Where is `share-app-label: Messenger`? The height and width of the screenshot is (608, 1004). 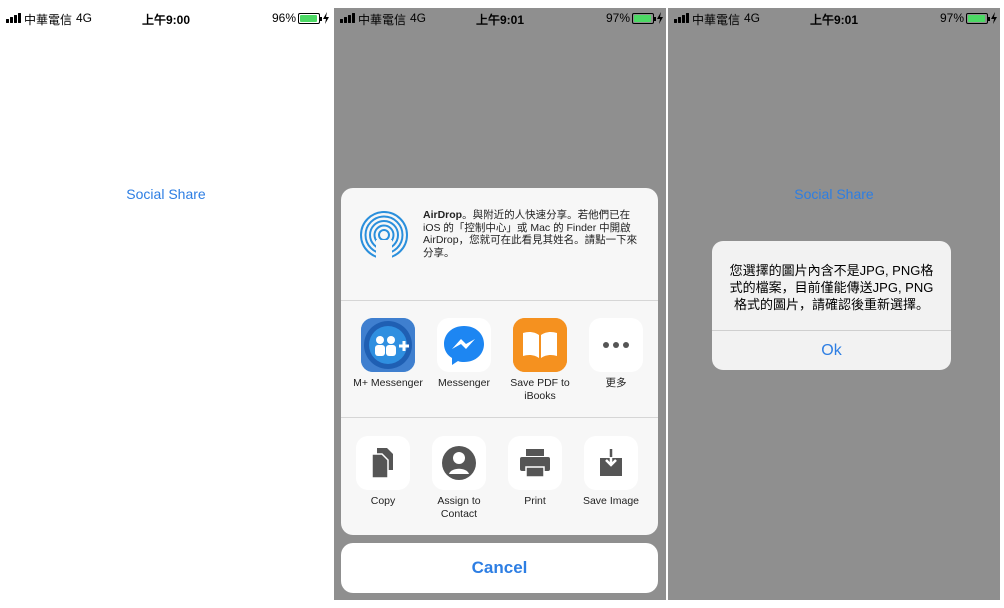 share-app-label: Messenger is located at coordinates (464, 383).